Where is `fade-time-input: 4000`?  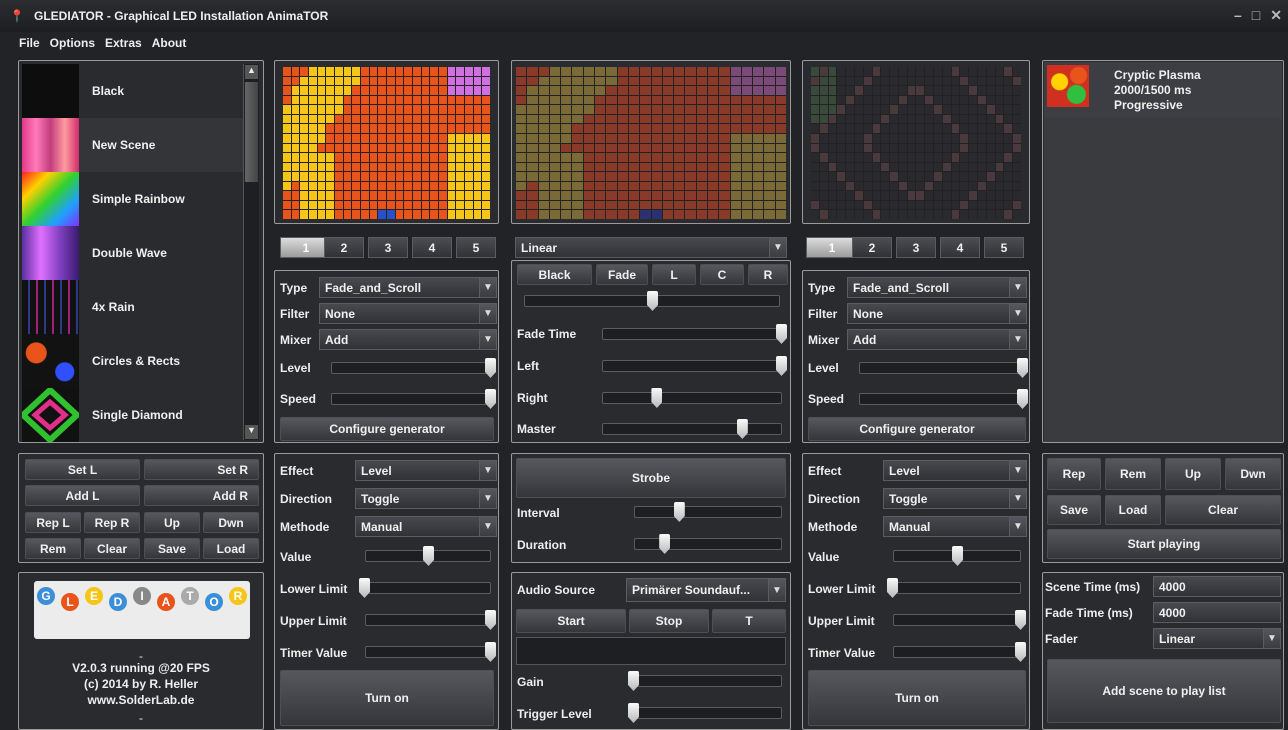
fade-time-input: 4000 is located at coordinates (1217, 612).